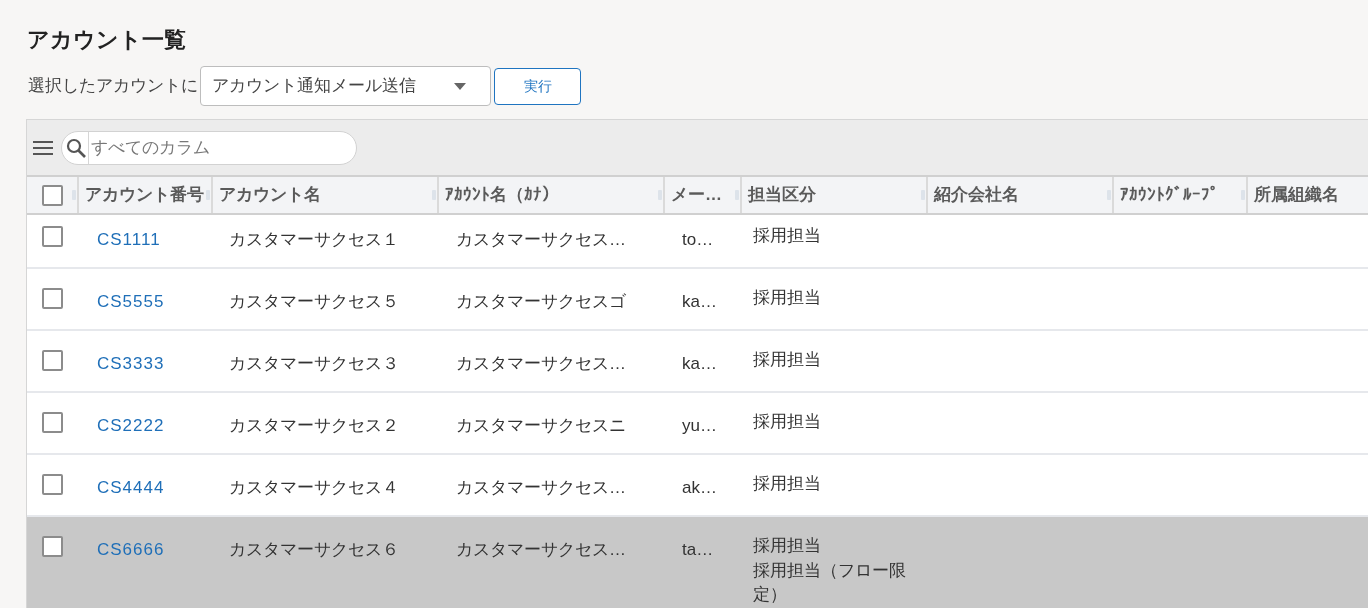 The height and width of the screenshot is (608, 1368). Describe the element at coordinates (782, 195) in the screenshot. I see `column-header: 担当区分` at that location.